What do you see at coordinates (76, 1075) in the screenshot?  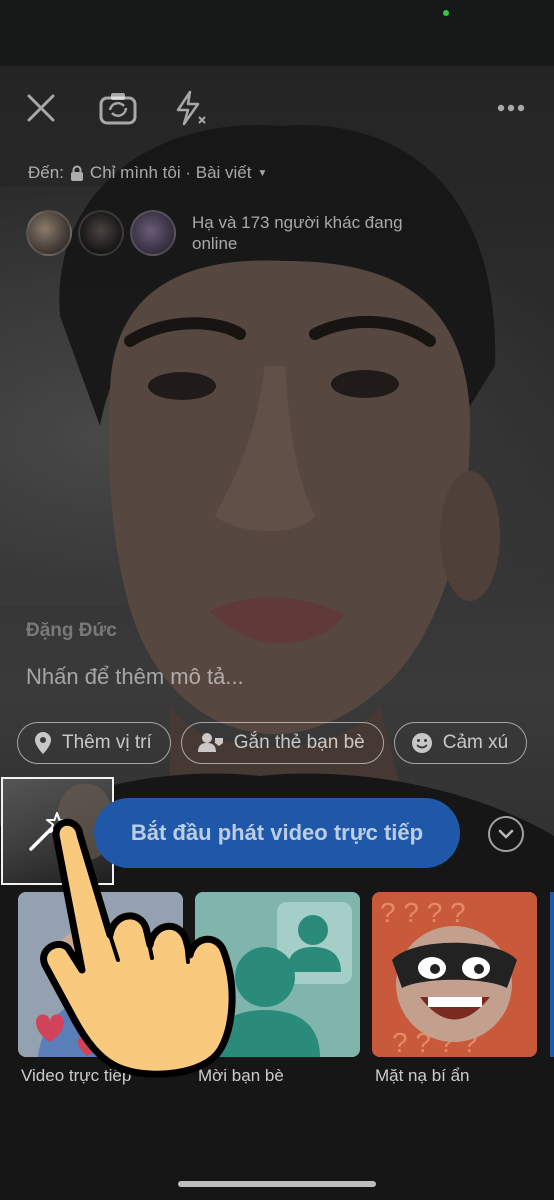 I see `live-video-label: Video trực tiếp` at bounding box center [76, 1075].